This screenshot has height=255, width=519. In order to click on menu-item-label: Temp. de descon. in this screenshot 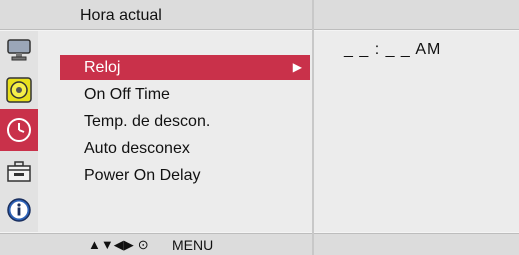, I will do `click(147, 121)`.